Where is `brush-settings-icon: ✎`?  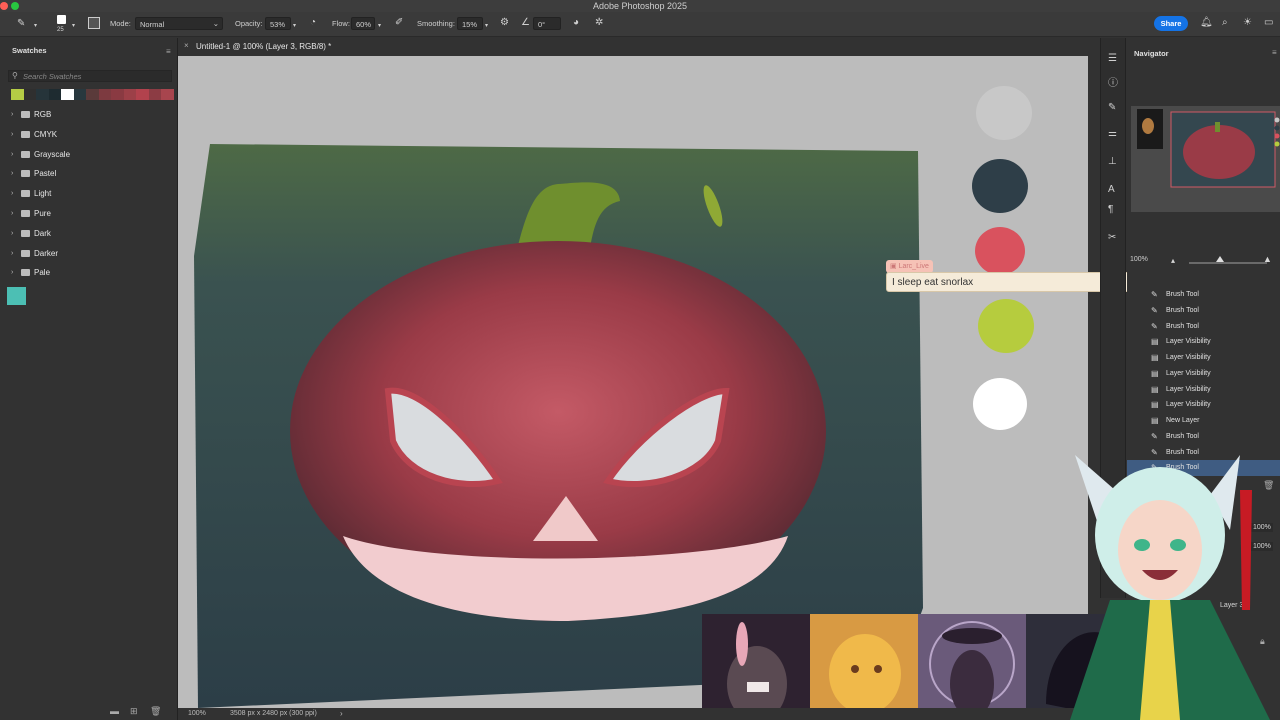 brush-settings-icon: ✎ is located at coordinates (1112, 107).